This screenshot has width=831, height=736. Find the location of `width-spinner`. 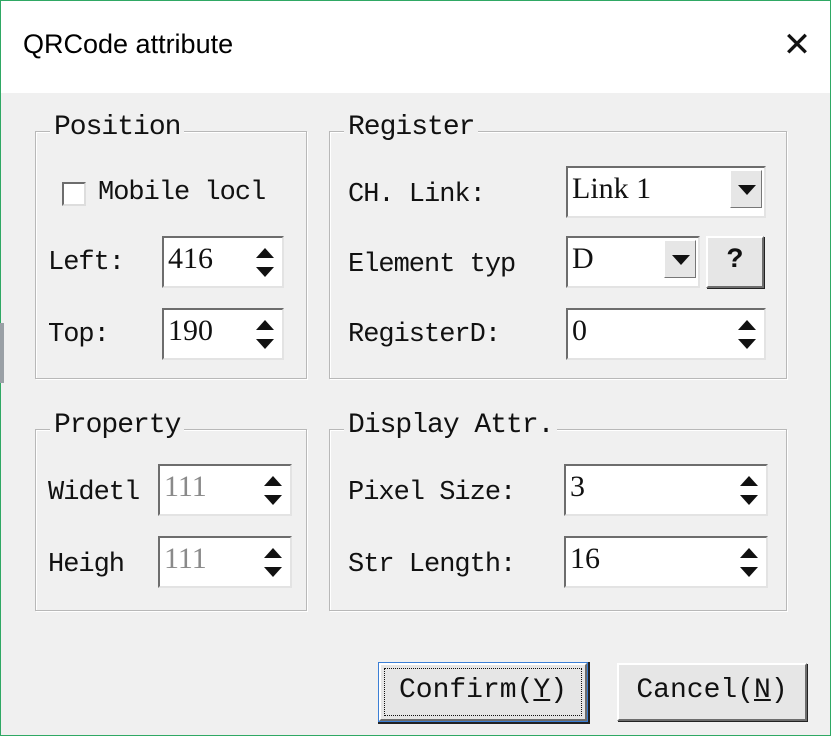

width-spinner is located at coordinates (273, 491).